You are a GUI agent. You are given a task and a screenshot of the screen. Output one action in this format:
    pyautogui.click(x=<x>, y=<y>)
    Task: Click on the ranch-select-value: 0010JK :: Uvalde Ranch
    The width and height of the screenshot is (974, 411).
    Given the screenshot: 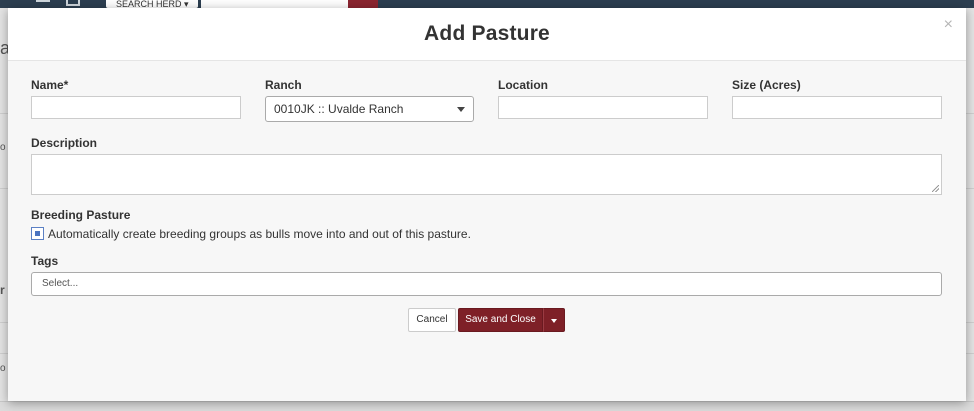 What is the action you would take?
    pyautogui.click(x=339, y=109)
    